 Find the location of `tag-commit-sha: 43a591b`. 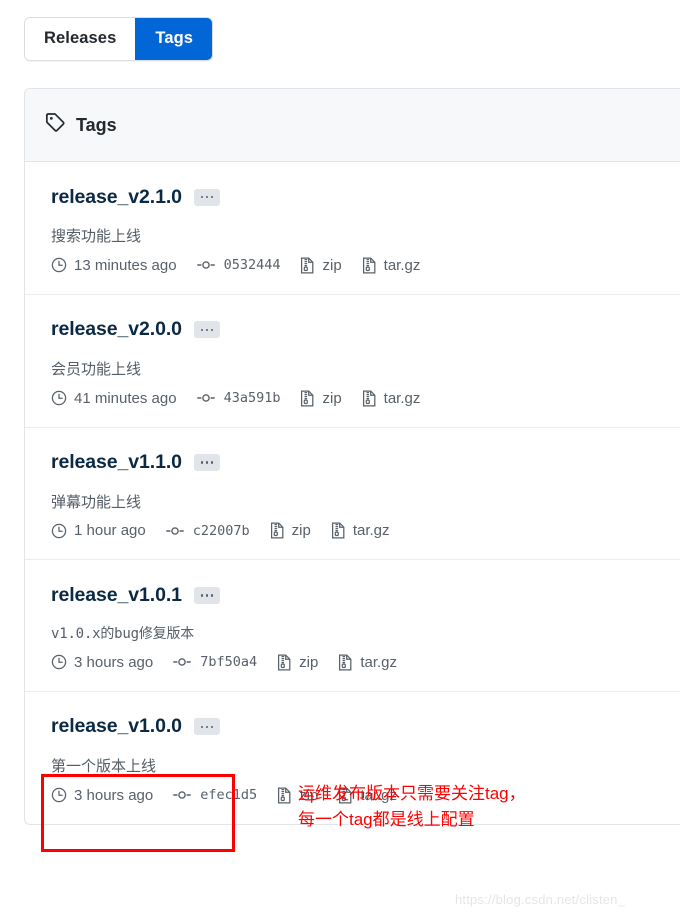

tag-commit-sha: 43a591b is located at coordinates (252, 398).